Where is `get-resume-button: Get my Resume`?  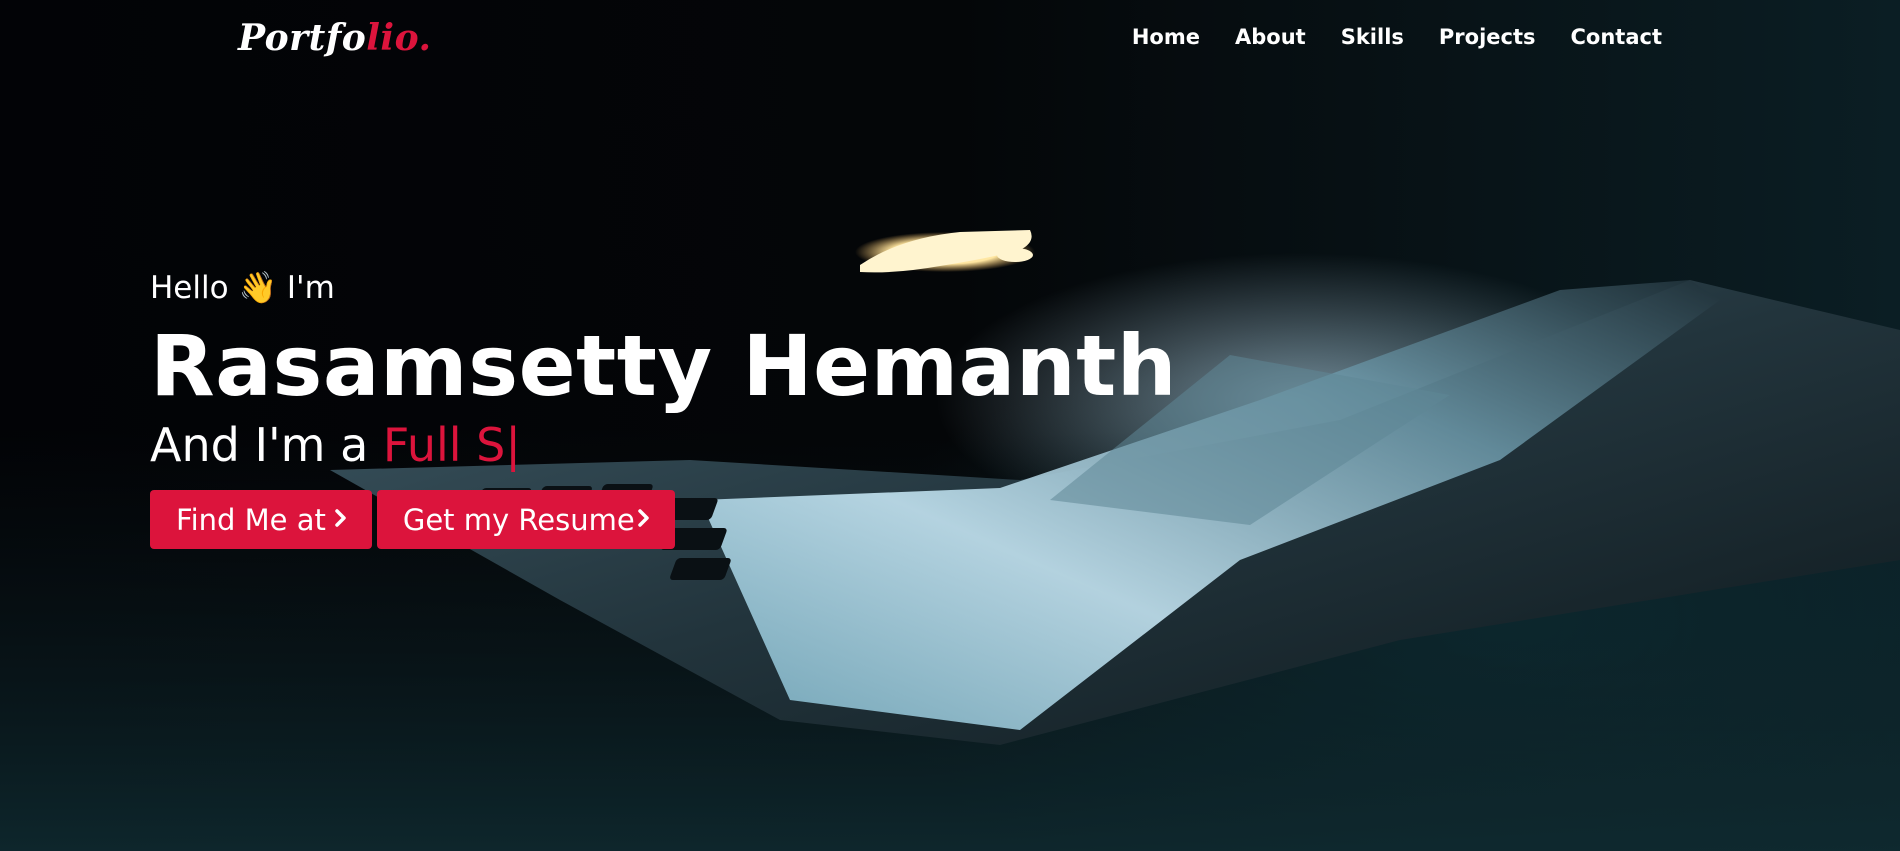
get-resume-button: Get my Resume is located at coordinates (525, 519).